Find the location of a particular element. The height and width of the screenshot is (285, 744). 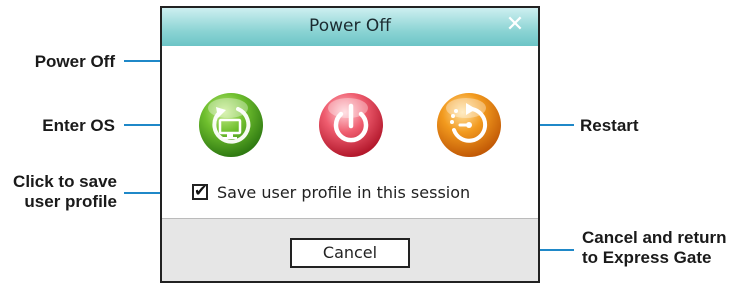

checkmark-icon: ✔ is located at coordinates (201, 190).